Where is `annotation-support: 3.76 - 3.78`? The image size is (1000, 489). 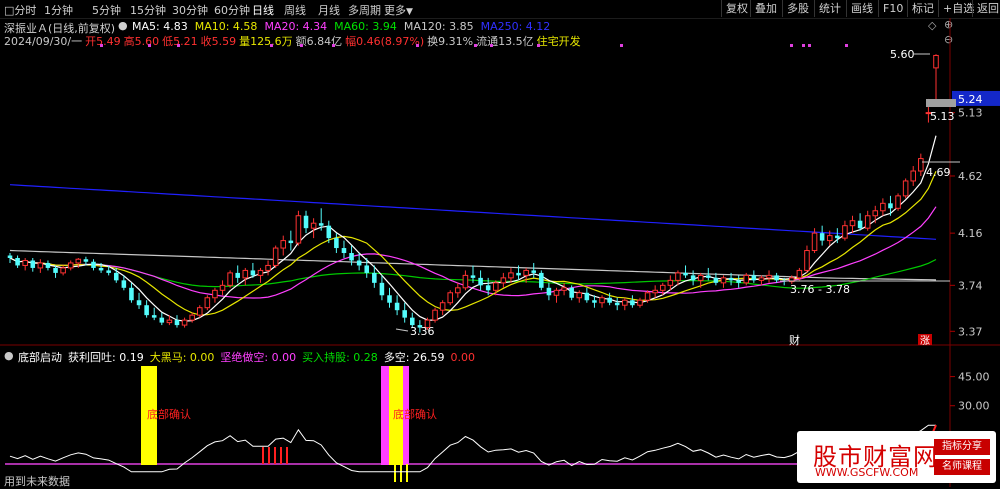
annotation-support: 3.76 - 3.78 is located at coordinates (820, 289).